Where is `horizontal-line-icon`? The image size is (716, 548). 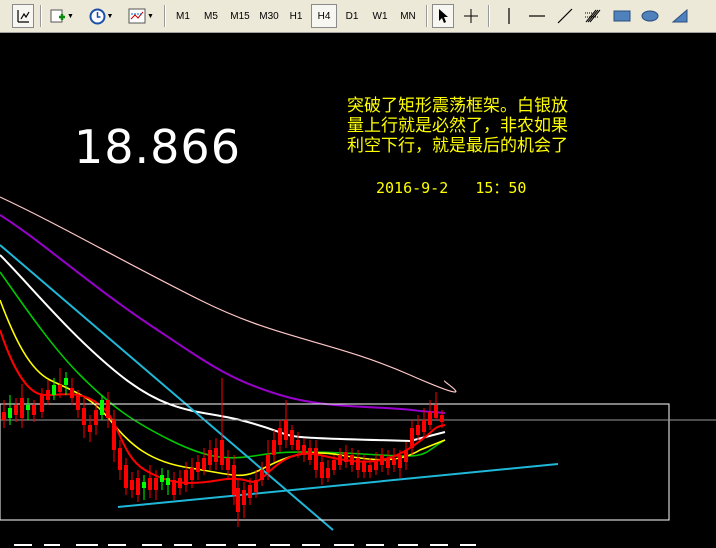
horizontal-line-icon is located at coordinates (537, 16).